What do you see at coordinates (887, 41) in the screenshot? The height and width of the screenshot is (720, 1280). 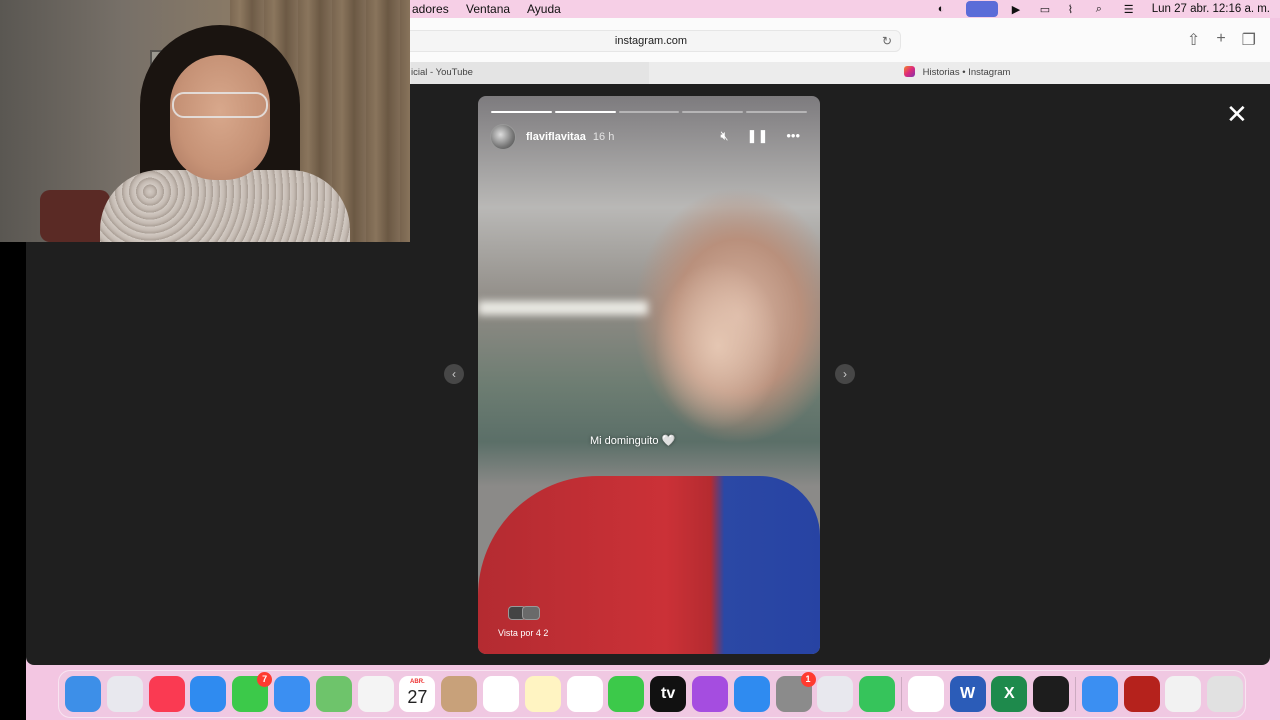 I see `reload-icon: ↻` at bounding box center [887, 41].